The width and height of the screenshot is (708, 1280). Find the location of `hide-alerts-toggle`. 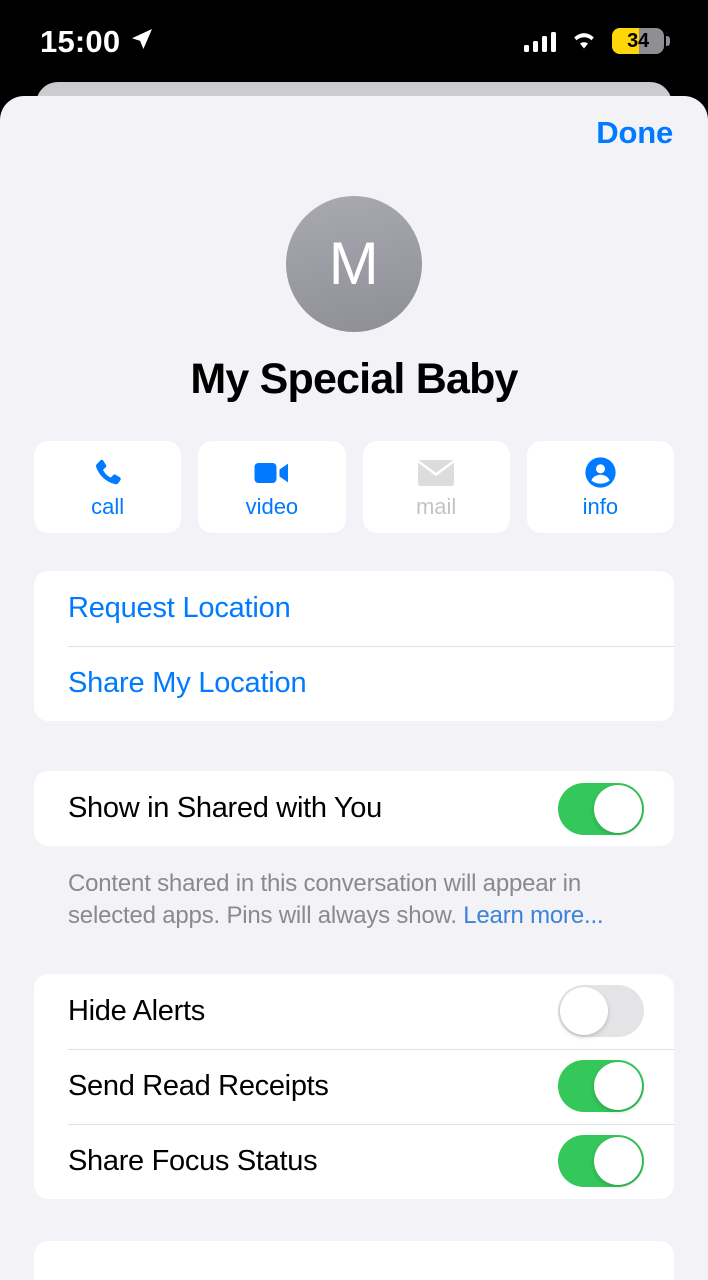

hide-alerts-toggle is located at coordinates (601, 1011).